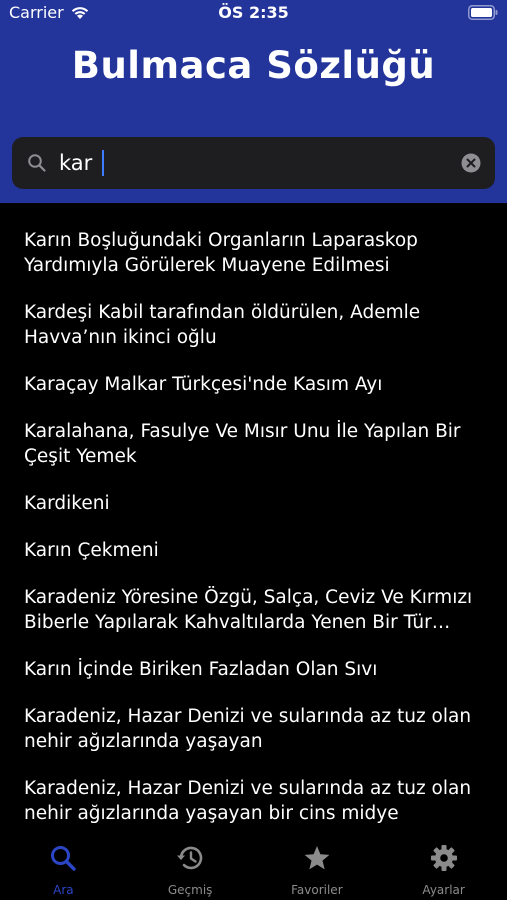 The image size is (507, 900). What do you see at coordinates (483, 12) in the screenshot?
I see `battery-icon` at bounding box center [483, 12].